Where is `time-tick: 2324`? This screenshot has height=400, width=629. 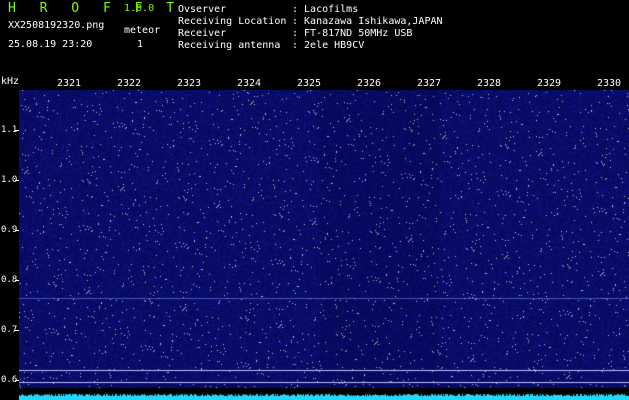
time-tick: 2324 is located at coordinates (249, 83).